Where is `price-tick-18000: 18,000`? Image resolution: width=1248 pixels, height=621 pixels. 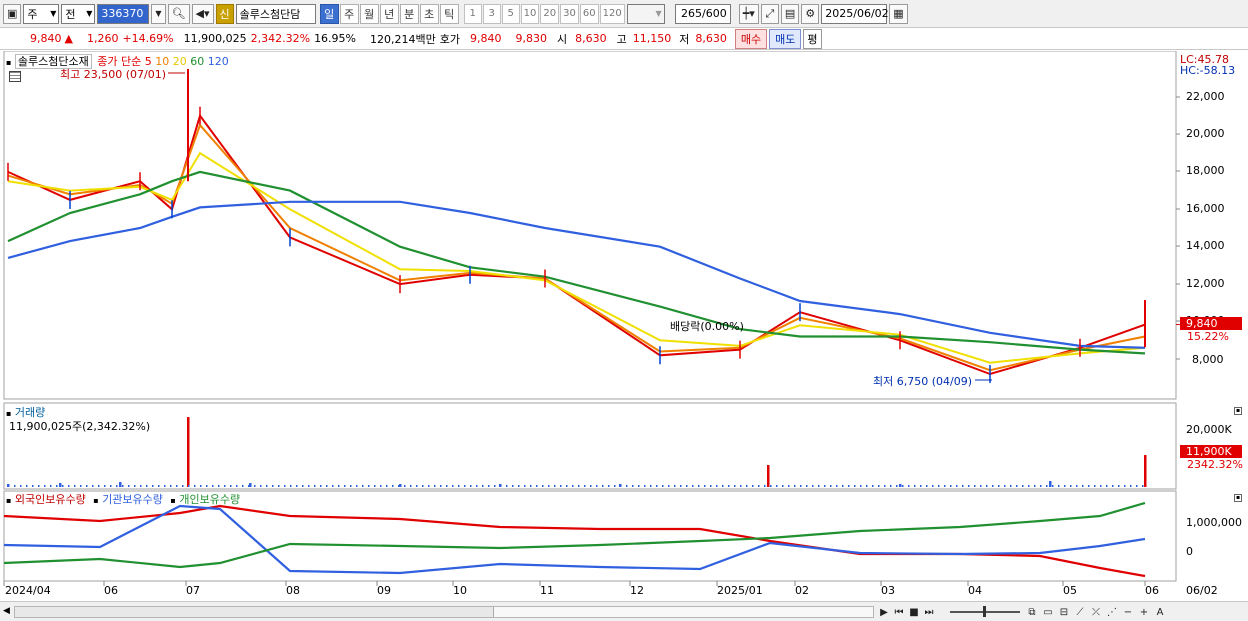
price-tick-18000: 18,000 is located at coordinates (1205, 170).